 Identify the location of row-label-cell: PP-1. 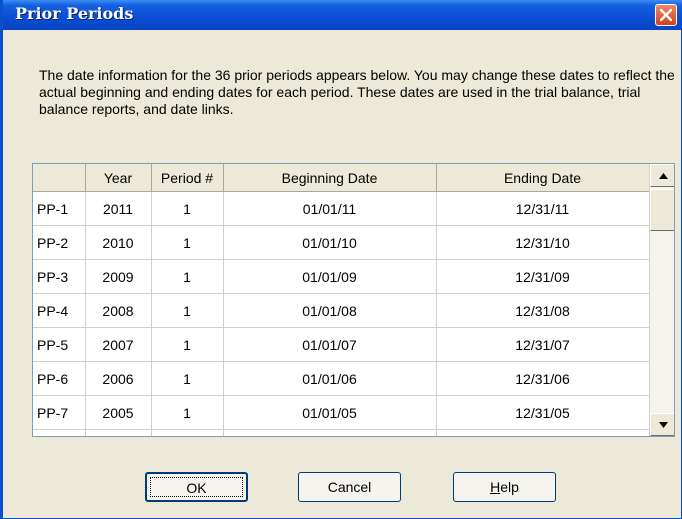
(59, 208).